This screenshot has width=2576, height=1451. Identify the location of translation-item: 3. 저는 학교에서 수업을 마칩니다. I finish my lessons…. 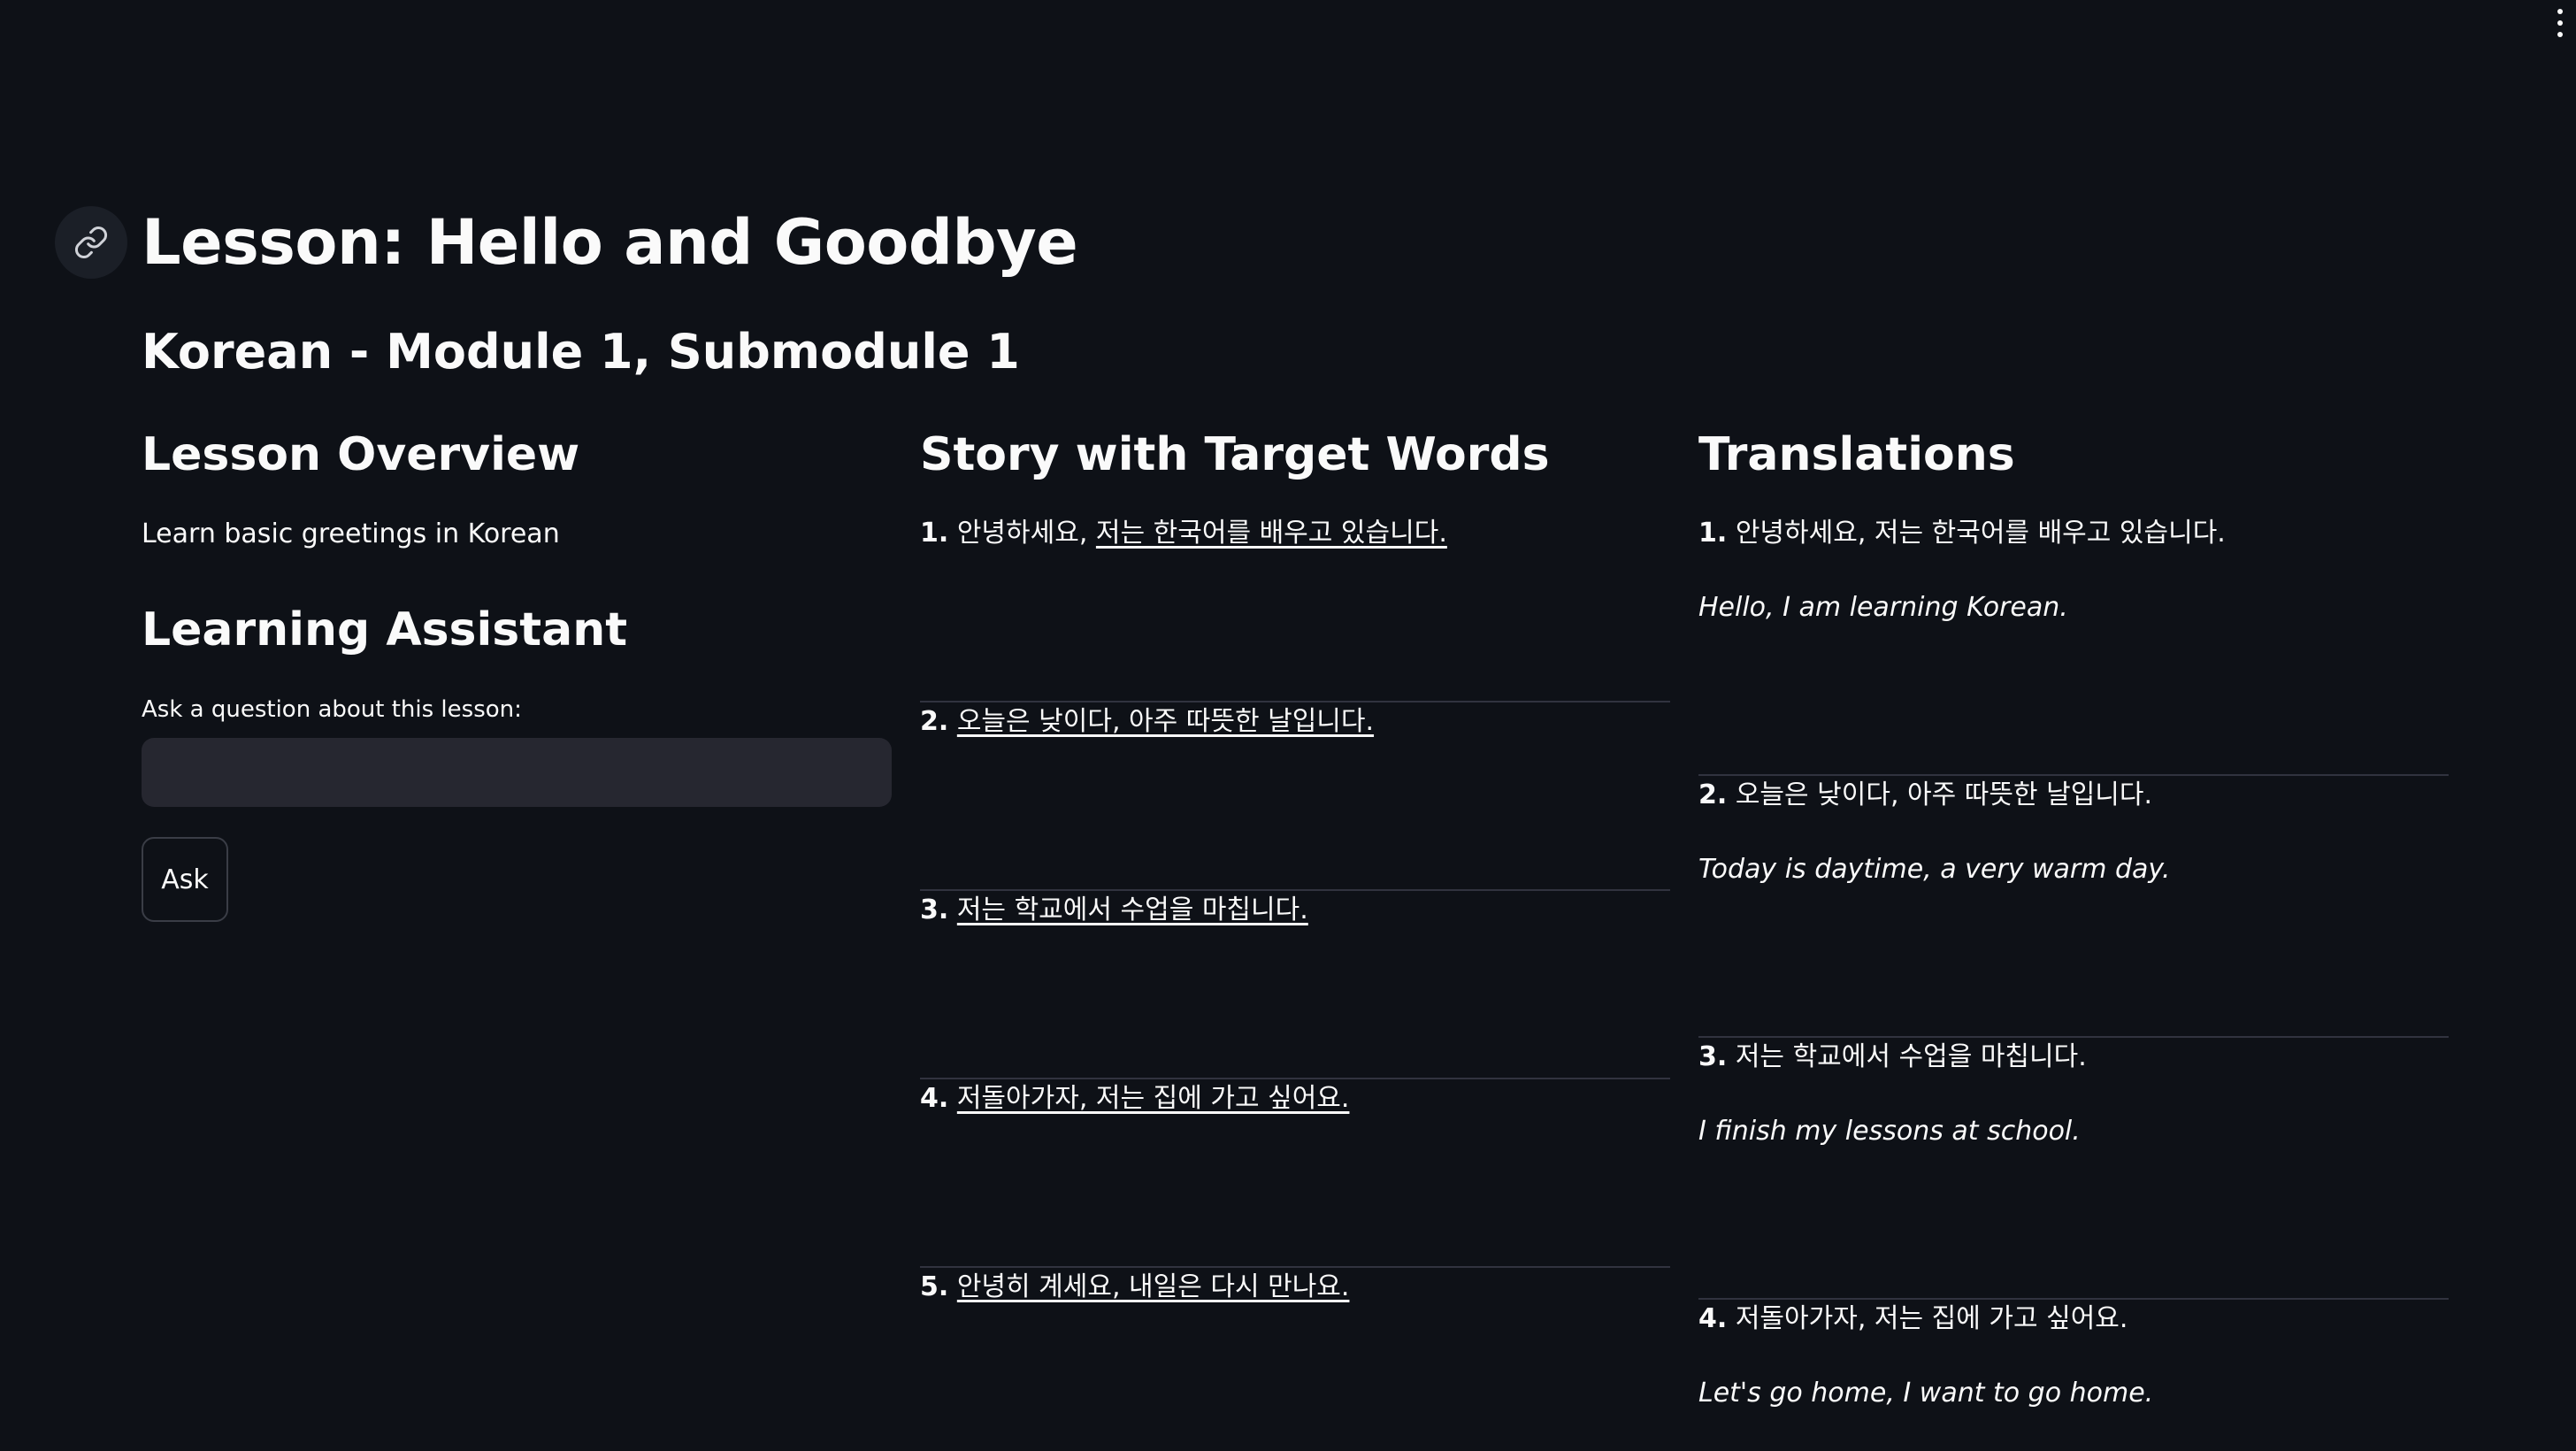
(2073, 1169).